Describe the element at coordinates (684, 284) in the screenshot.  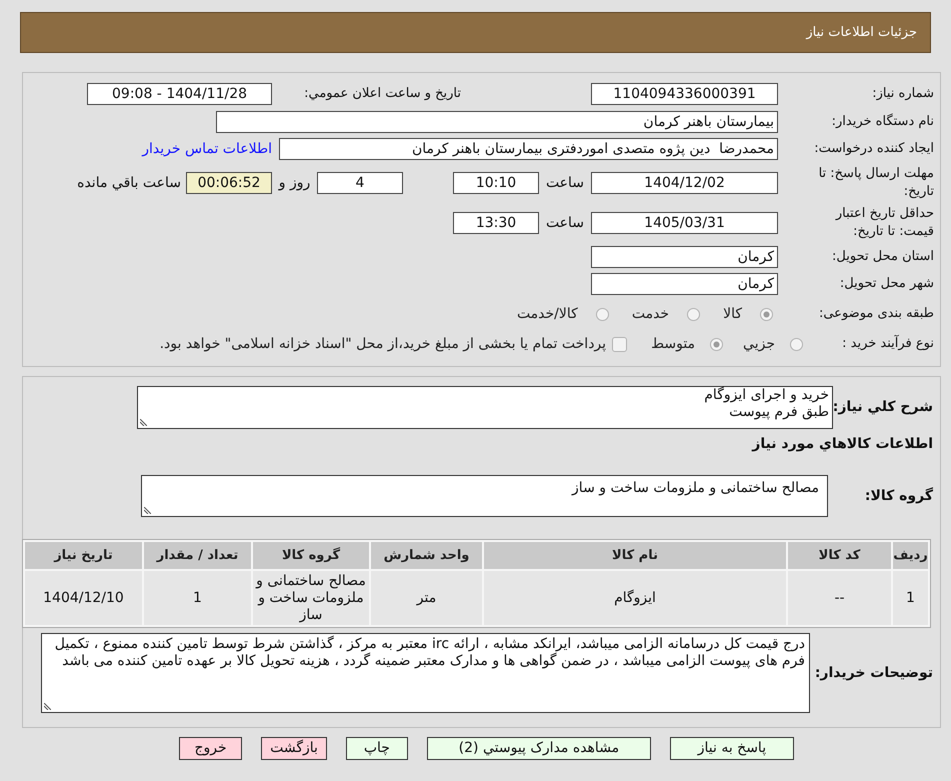
I see `city-field: کرمان` at that location.